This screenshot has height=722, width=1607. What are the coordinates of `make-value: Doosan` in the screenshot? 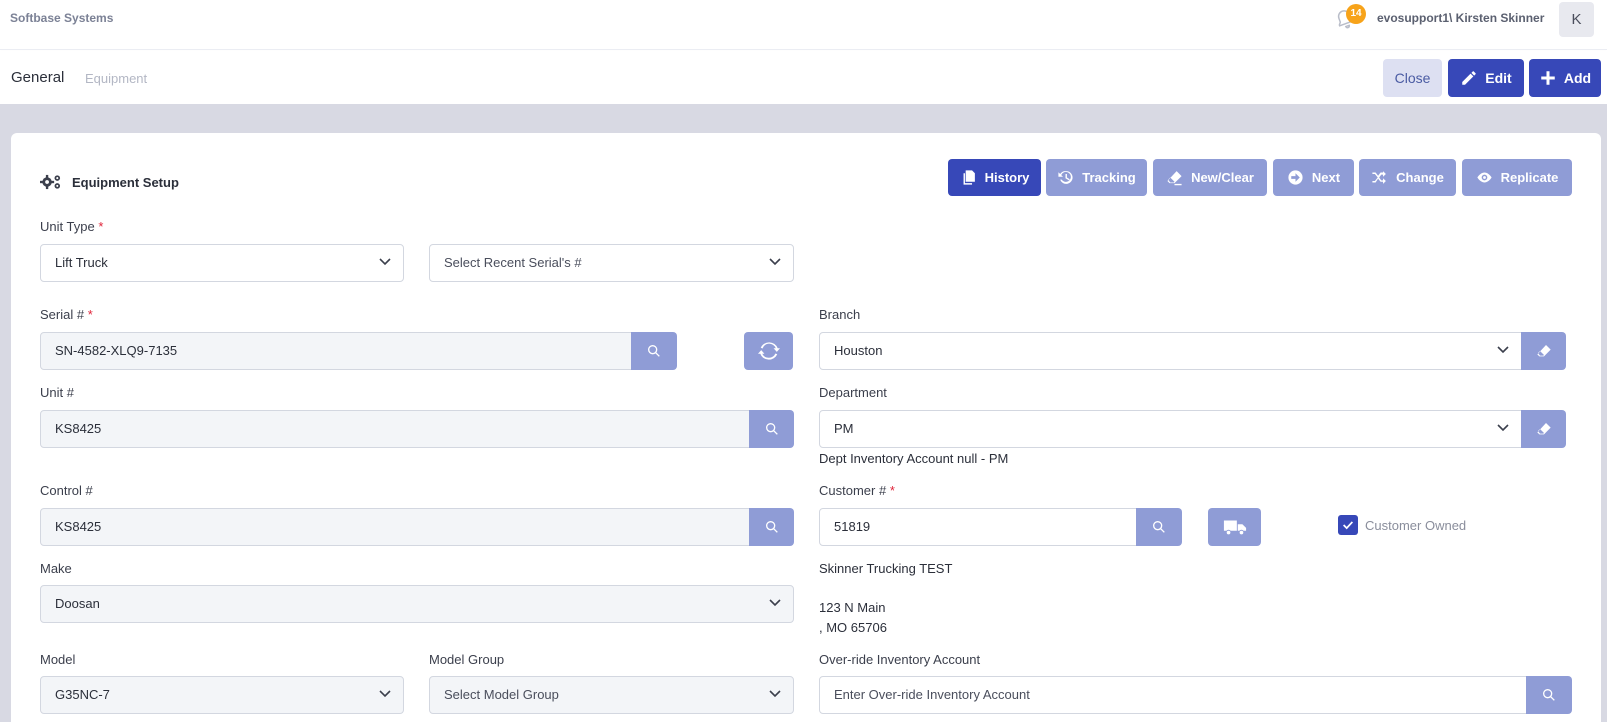 It's located at (77, 603).